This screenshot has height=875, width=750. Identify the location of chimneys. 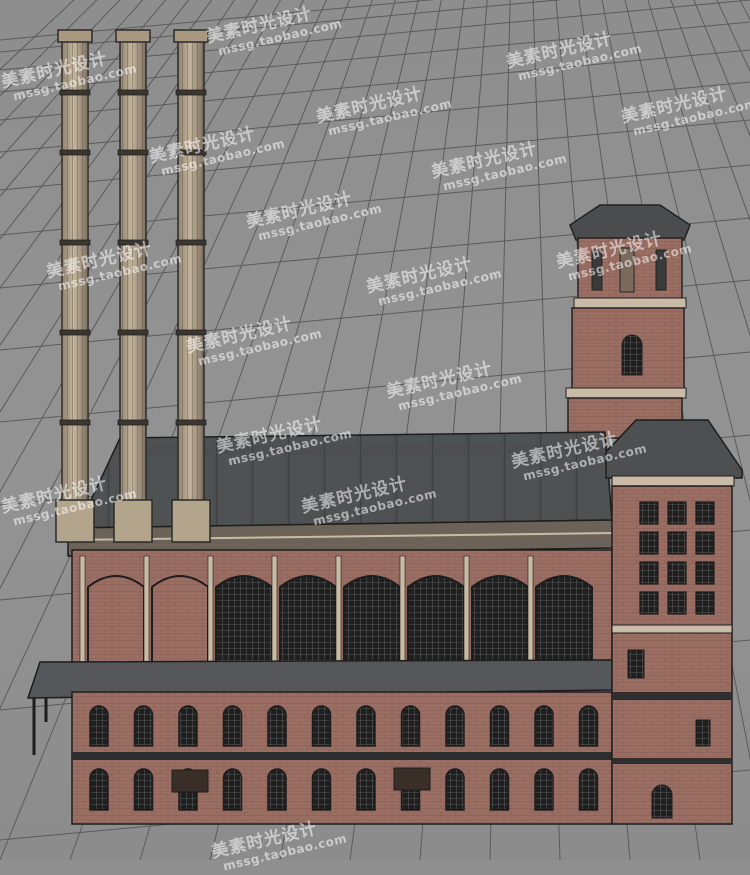
(133, 286).